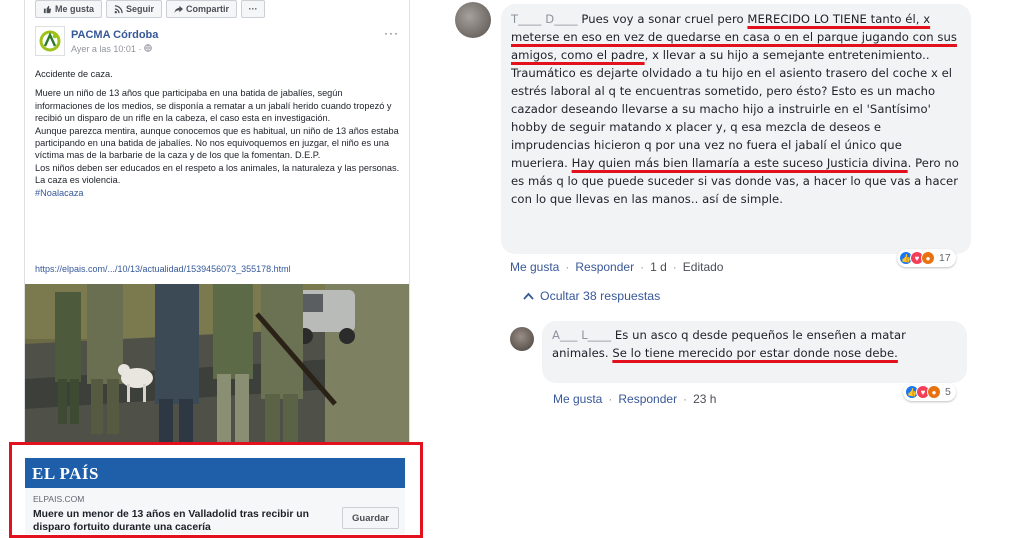  I want to click on pacma-logo-icon, so click(50, 41).